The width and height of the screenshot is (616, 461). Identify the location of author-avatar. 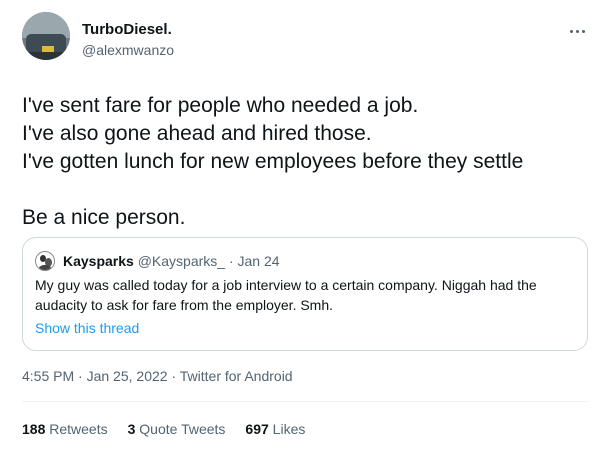
(46, 36).